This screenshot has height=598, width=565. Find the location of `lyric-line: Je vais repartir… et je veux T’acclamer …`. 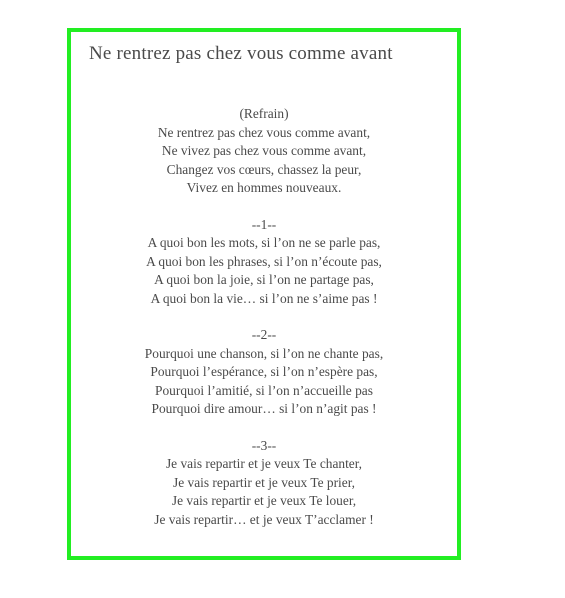

lyric-line: Je vais repartir… et je veux T’acclamer … is located at coordinates (264, 519).